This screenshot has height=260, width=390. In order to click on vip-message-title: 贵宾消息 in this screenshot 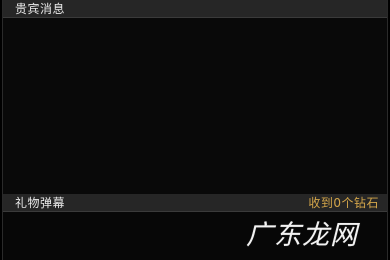, I will do `click(40, 8)`.